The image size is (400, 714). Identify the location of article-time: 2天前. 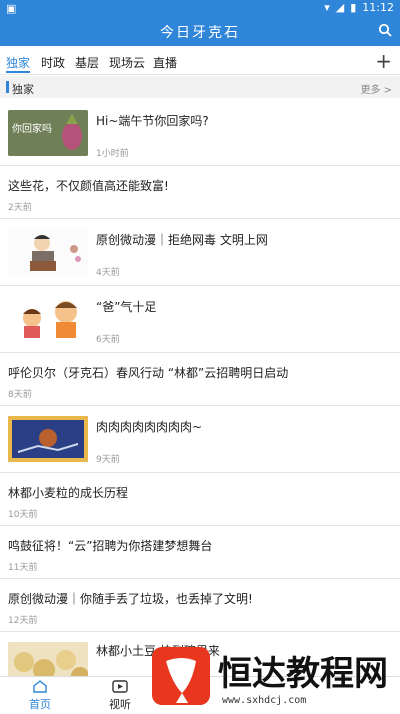
(20, 208).